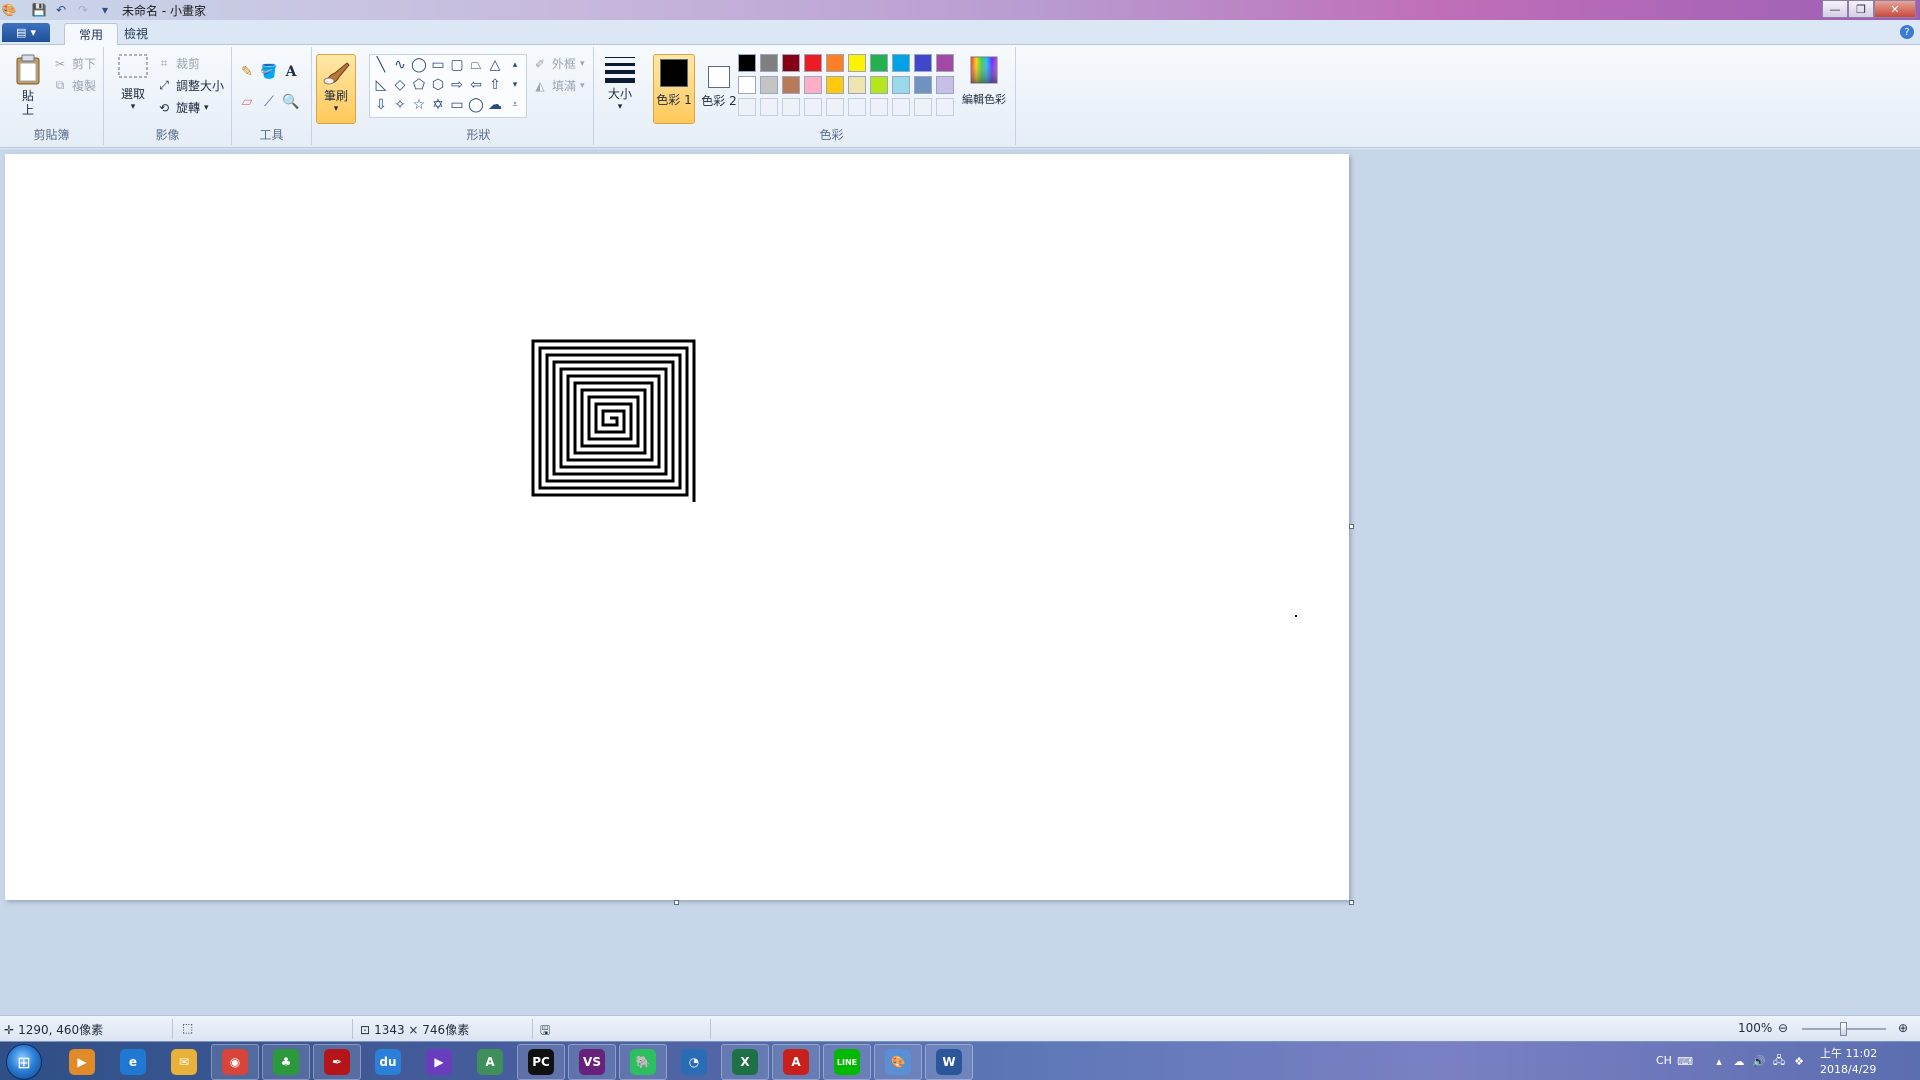 Image resolution: width=1920 pixels, height=1080 pixels. I want to click on oval-callout-shape-icon: ◯, so click(476, 105).